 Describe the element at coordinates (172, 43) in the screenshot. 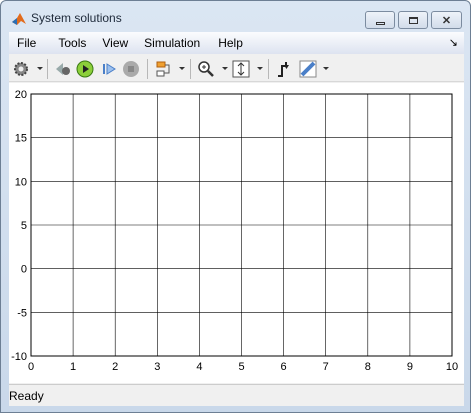

I see `menu-simulation: Simulation` at that location.